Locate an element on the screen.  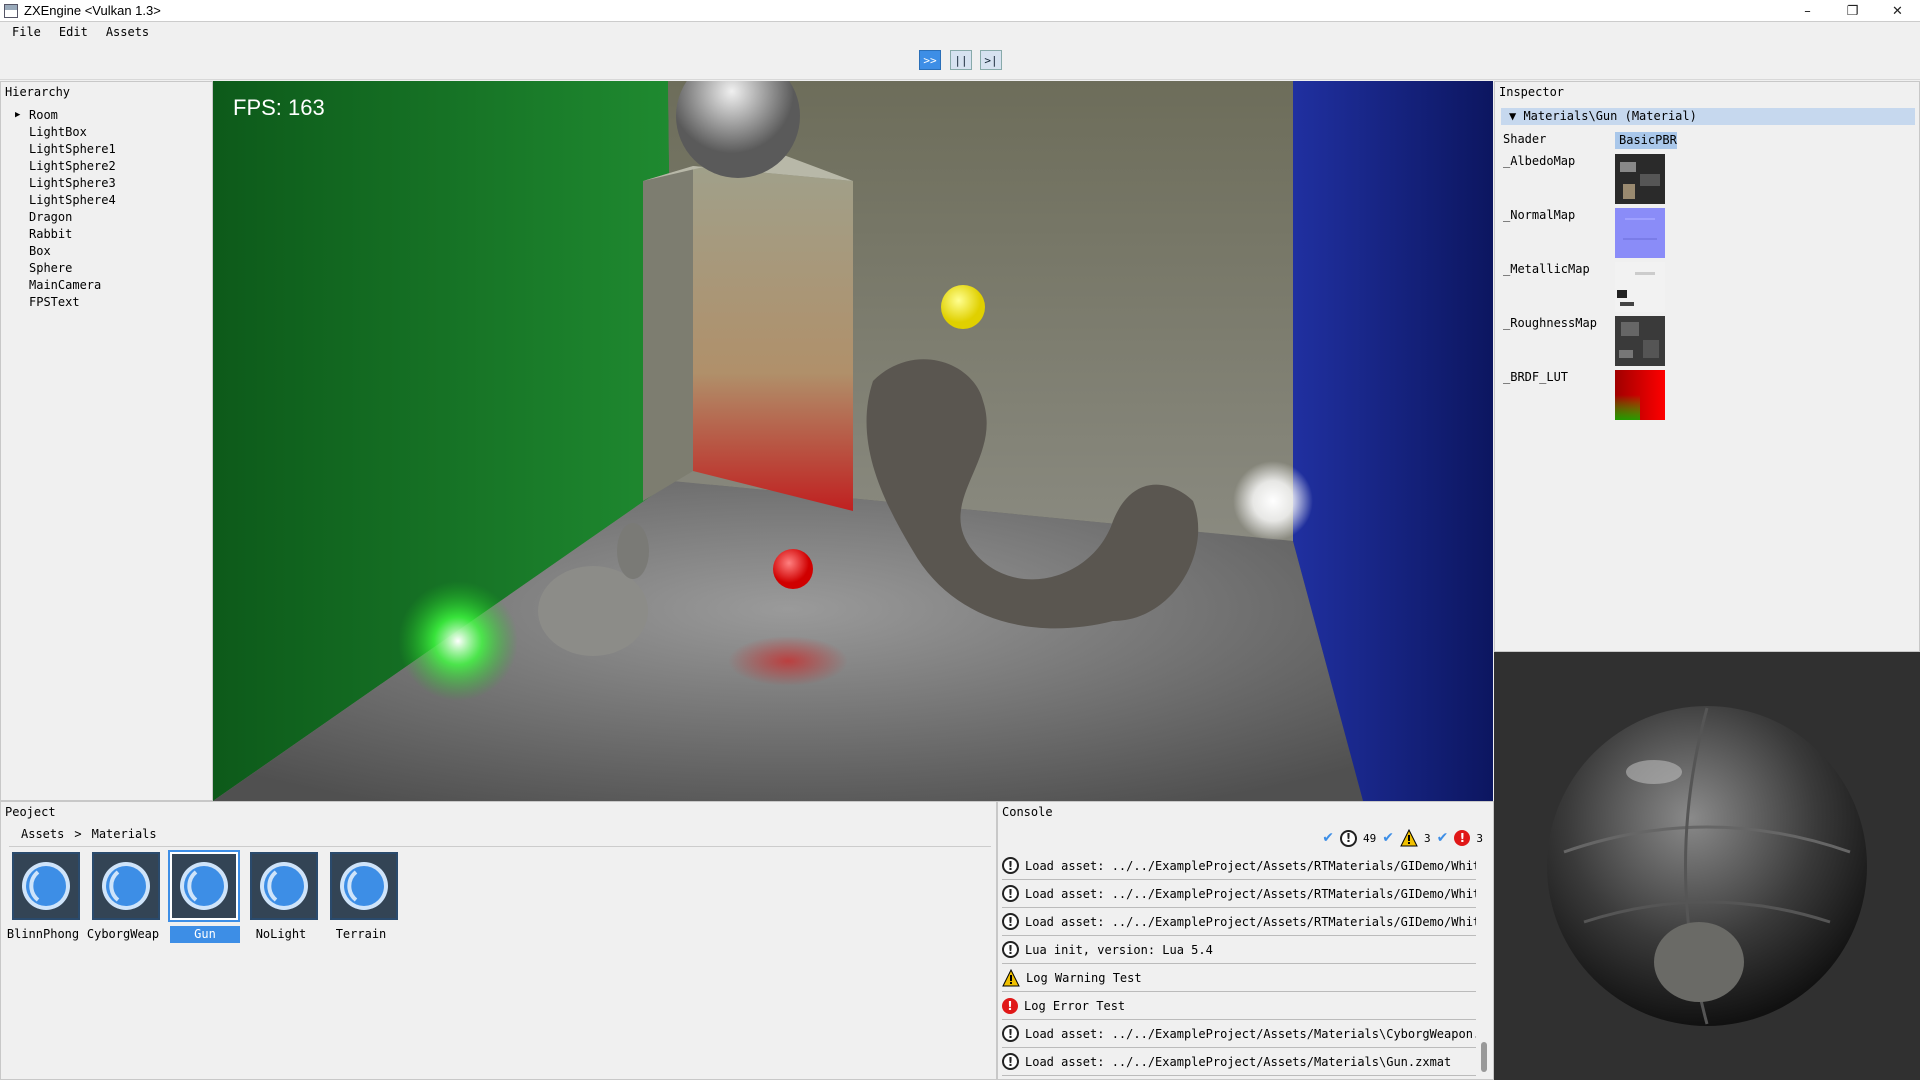
error-count: 3 is located at coordinates (1479, 838).